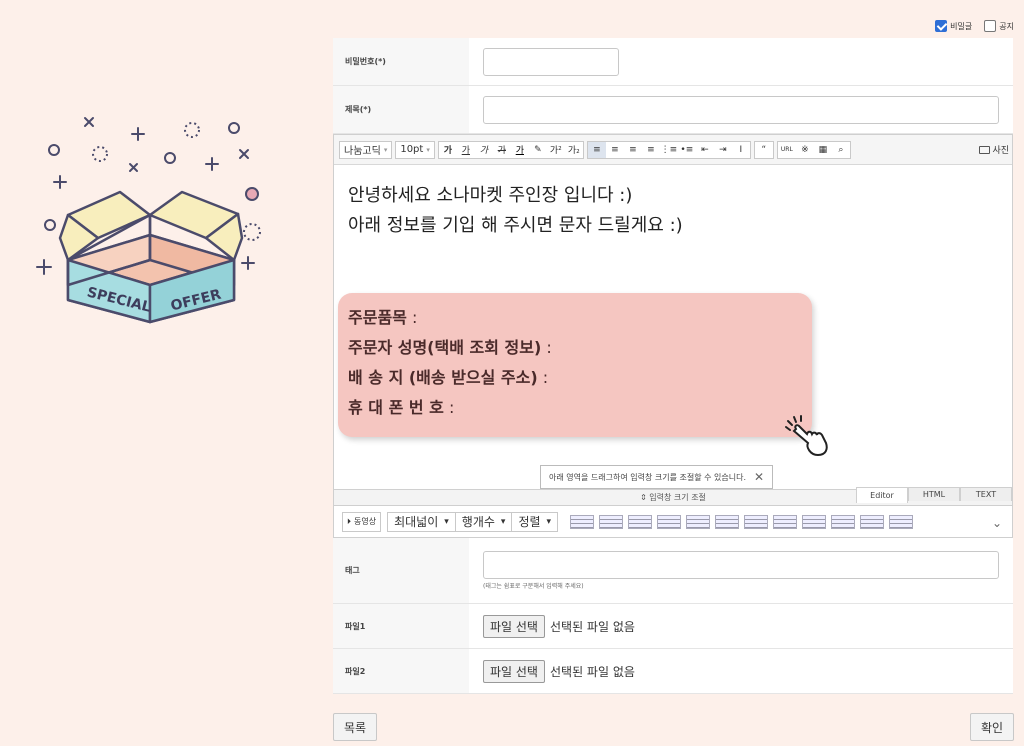  Describe the element at coordinates (421, 521) in the screenshot. I see `max-width-select: 최대넓이 ▾` at that location.